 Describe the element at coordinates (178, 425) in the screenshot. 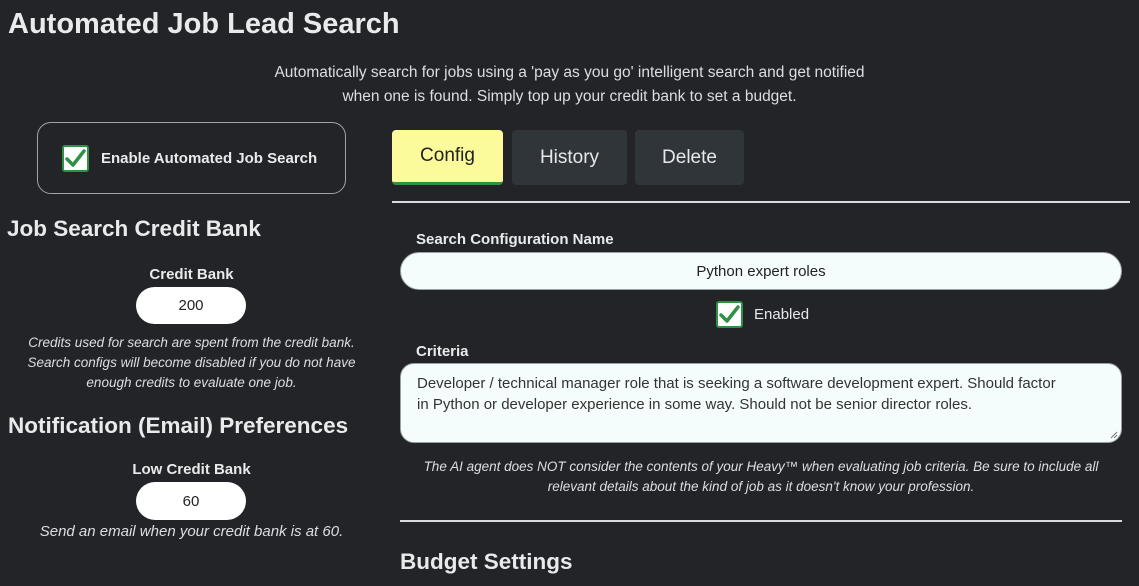

I see `notification-heading: Notification (Email) Preferences` at that location.